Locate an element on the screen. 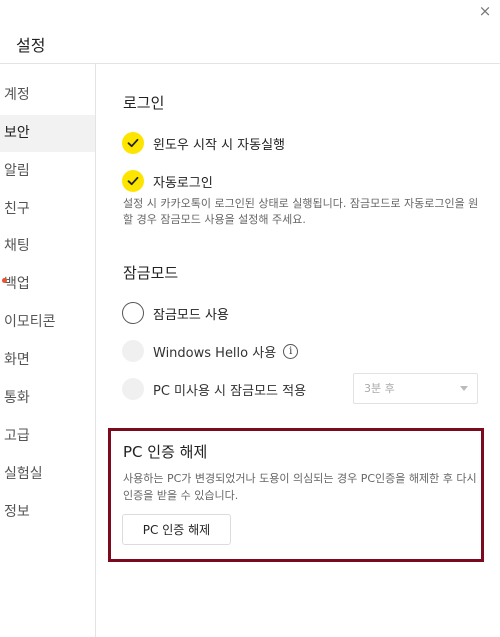 The image size is (500, 637). window-title: 설정 is located at coordinates (31, 45).